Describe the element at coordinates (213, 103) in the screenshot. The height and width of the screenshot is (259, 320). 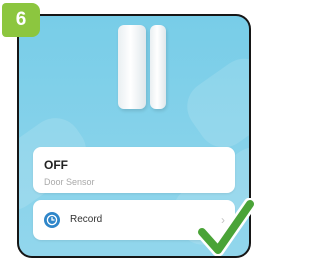
I see `background-shape` at that location.